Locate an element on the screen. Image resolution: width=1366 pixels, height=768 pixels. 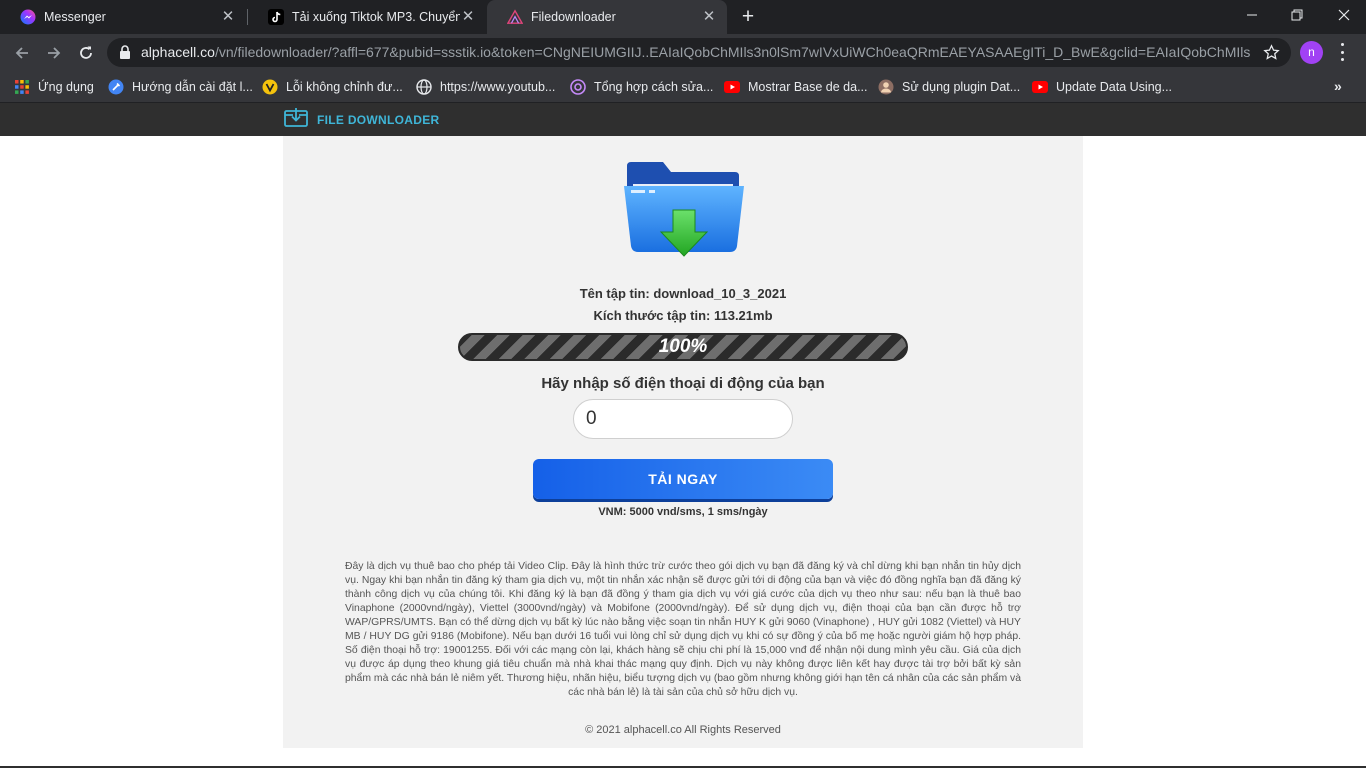
tab-tiktok: Tải xuống Tiktok MP3. Chuyển đổi ✕ is located at coordinates (367, 17).